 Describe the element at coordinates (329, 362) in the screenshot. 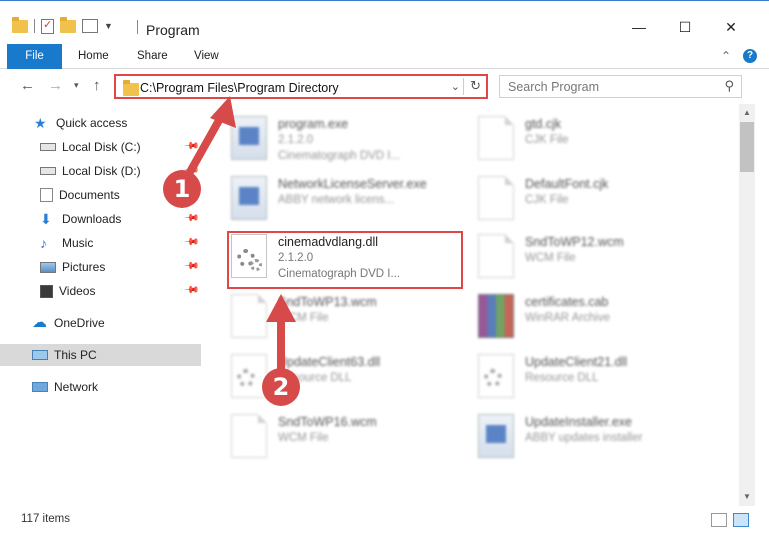

I see `file-name: UpdateClient63.dll` at that location.